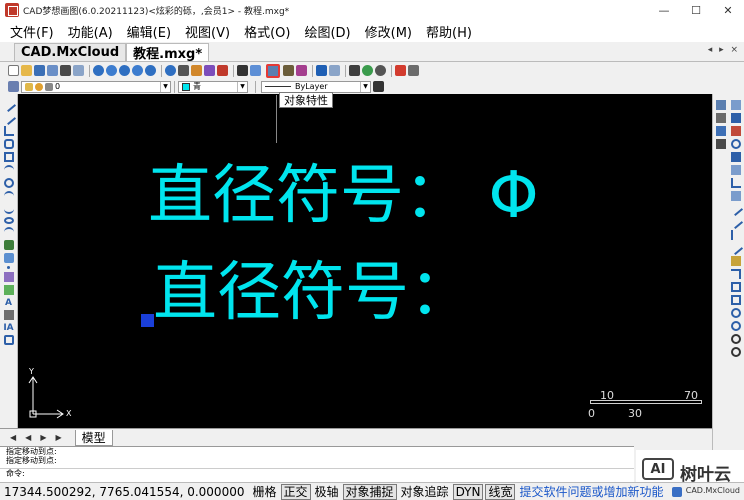  I want to click on arc-icon, so click(8, 170).